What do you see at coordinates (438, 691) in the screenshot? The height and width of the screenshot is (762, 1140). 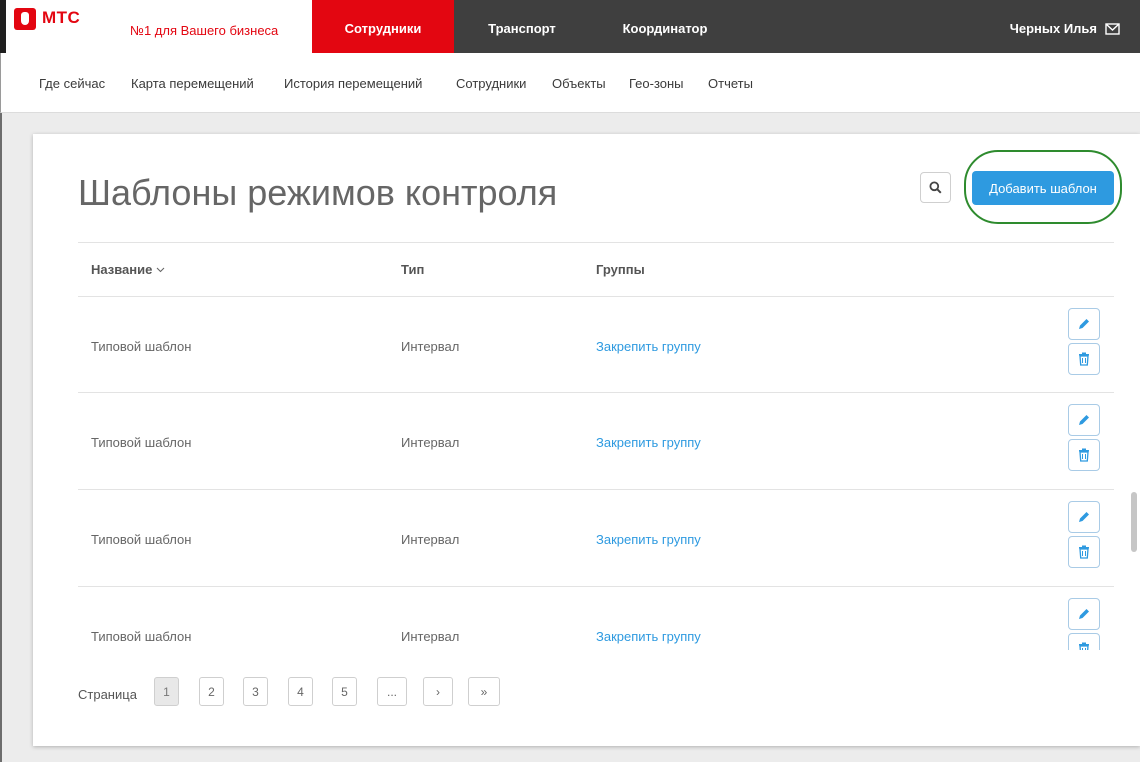 I see `next-page-button: ›` at bounding box center [438, 691].